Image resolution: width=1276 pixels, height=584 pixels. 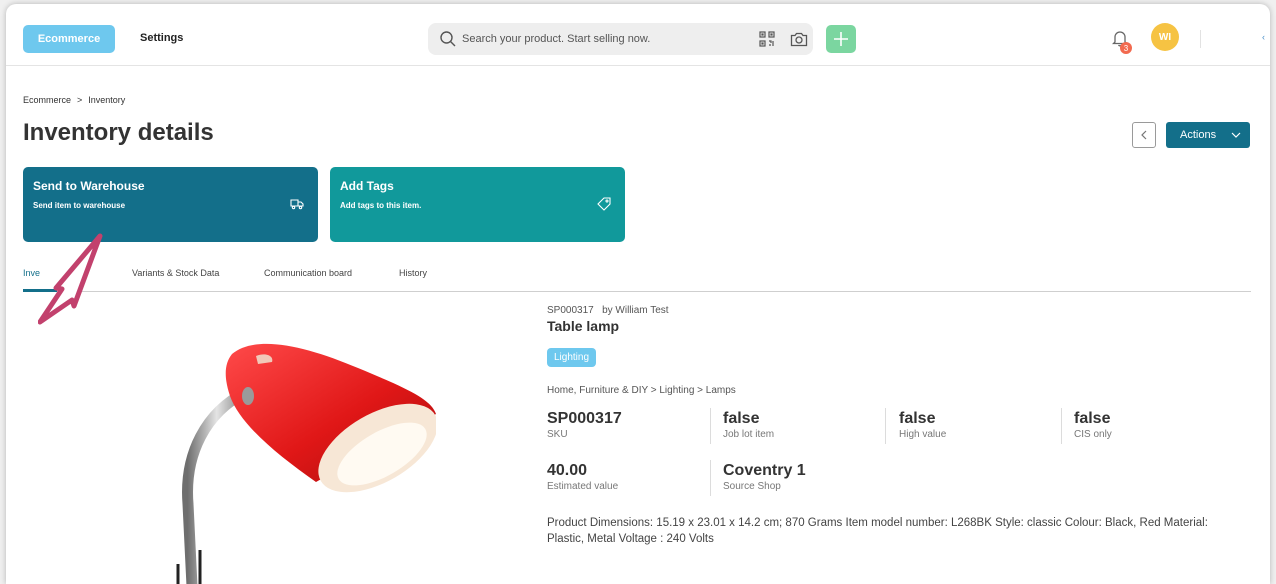 I want to click on breadcrumb-item-ecommerce: Ecommerce, so click(x=47, y=100).